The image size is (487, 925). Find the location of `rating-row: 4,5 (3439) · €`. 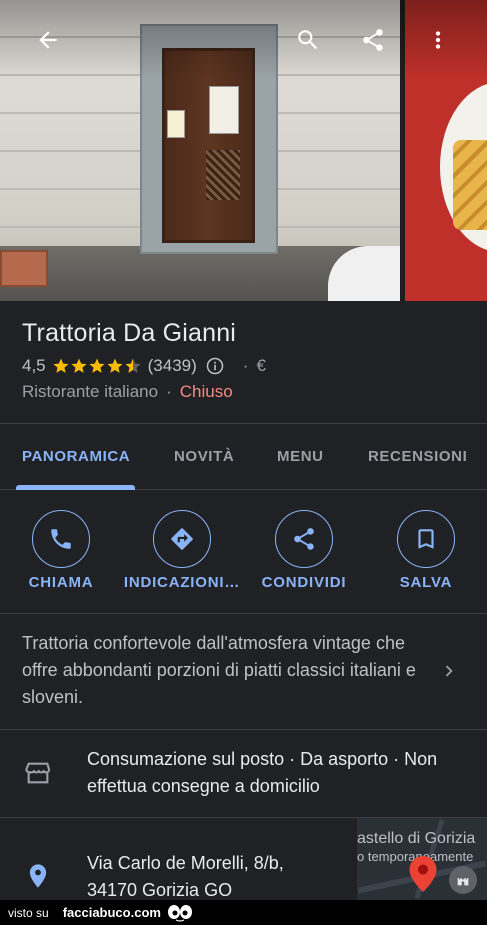

rating-row: 4,5 (3439) · € is located at coordinates (144, 366).